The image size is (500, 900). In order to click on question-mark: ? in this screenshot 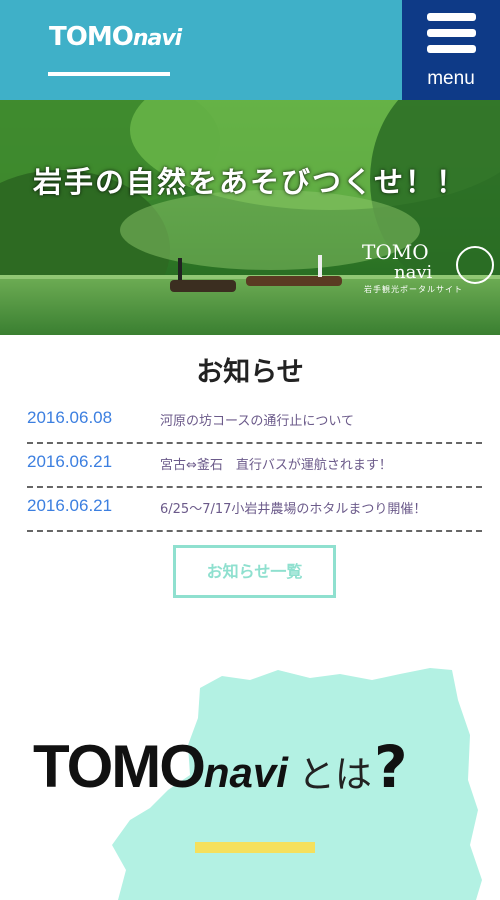, I will do `click(390, 767)`.